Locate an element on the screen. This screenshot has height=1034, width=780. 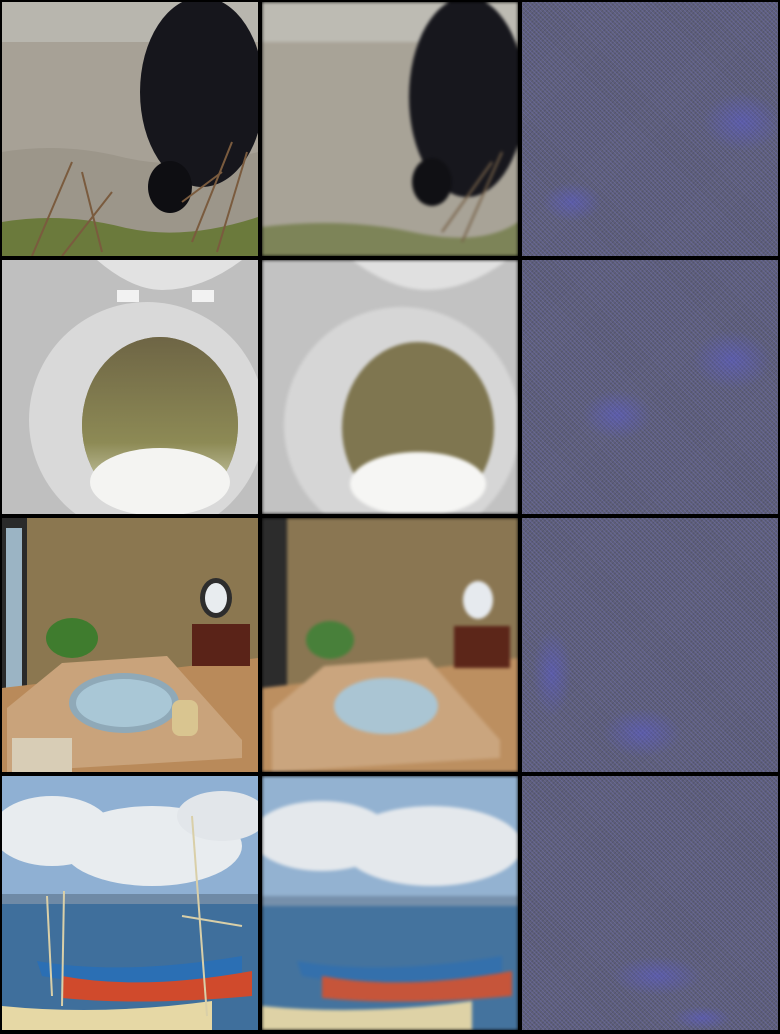
toilet-reconstruction-image is located at coordinates (390, 387).